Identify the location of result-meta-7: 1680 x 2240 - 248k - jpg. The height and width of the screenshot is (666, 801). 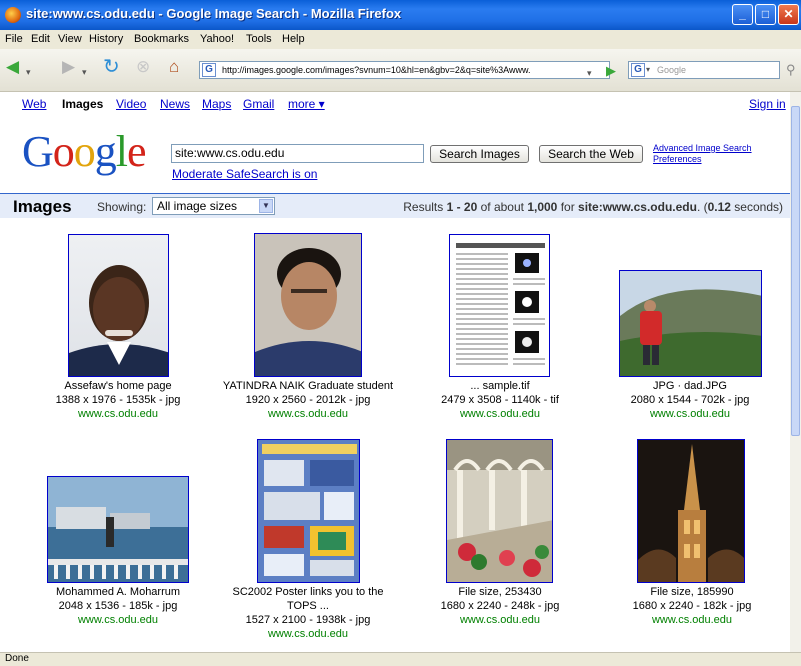
(500, 606).